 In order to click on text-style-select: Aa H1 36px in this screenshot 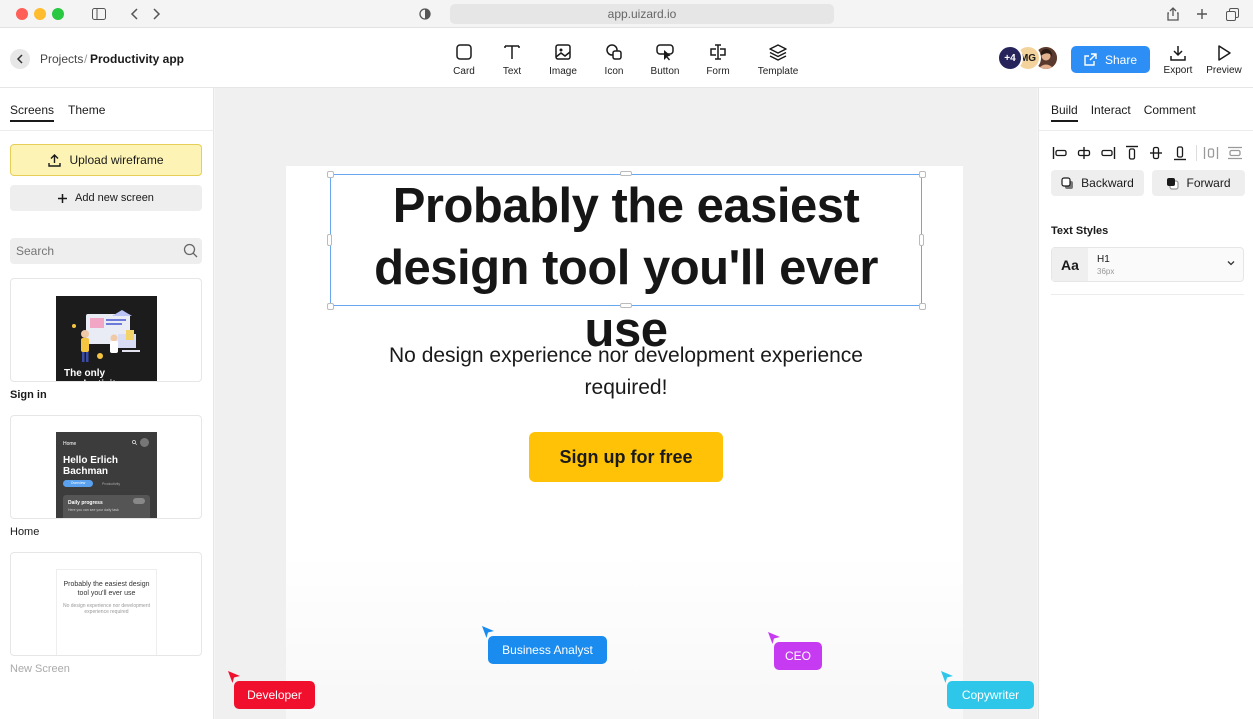, I will do `click(1147, 264)`.